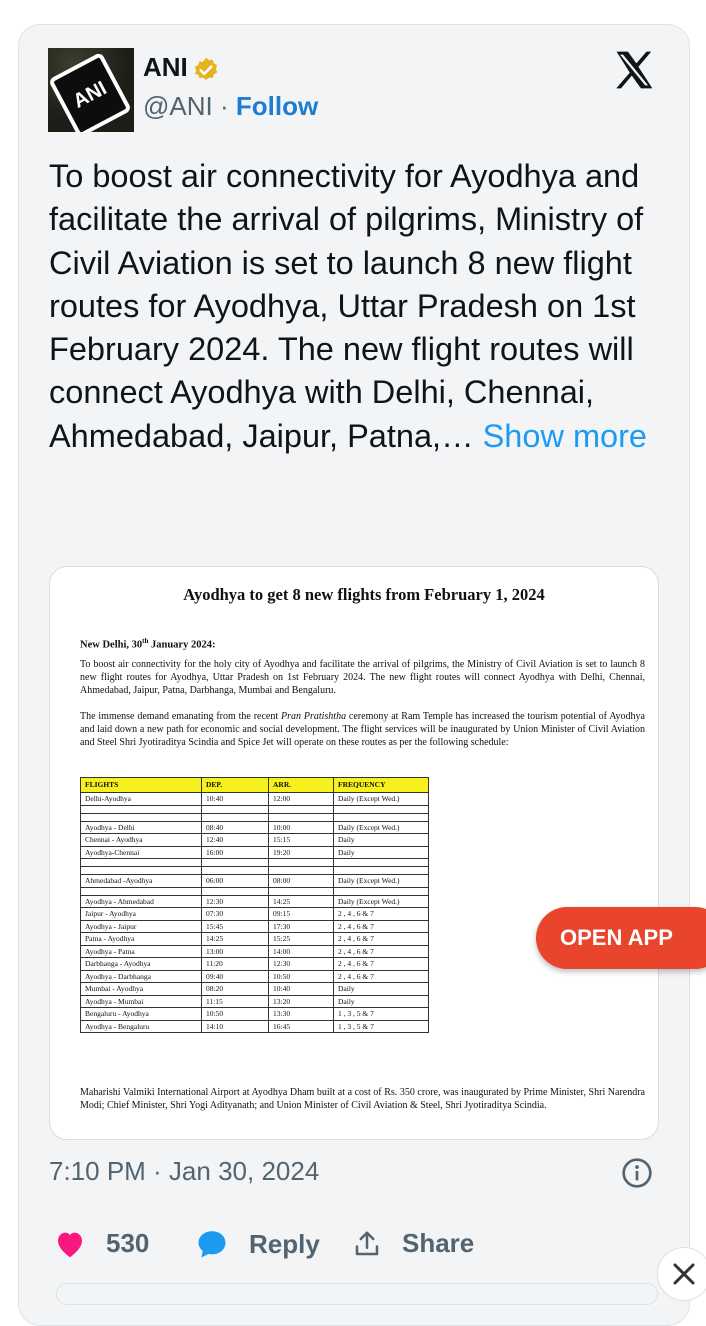 The width and height of the screenshot is (706, 1326). I want to click on heart-icon, so click(70, 1244).